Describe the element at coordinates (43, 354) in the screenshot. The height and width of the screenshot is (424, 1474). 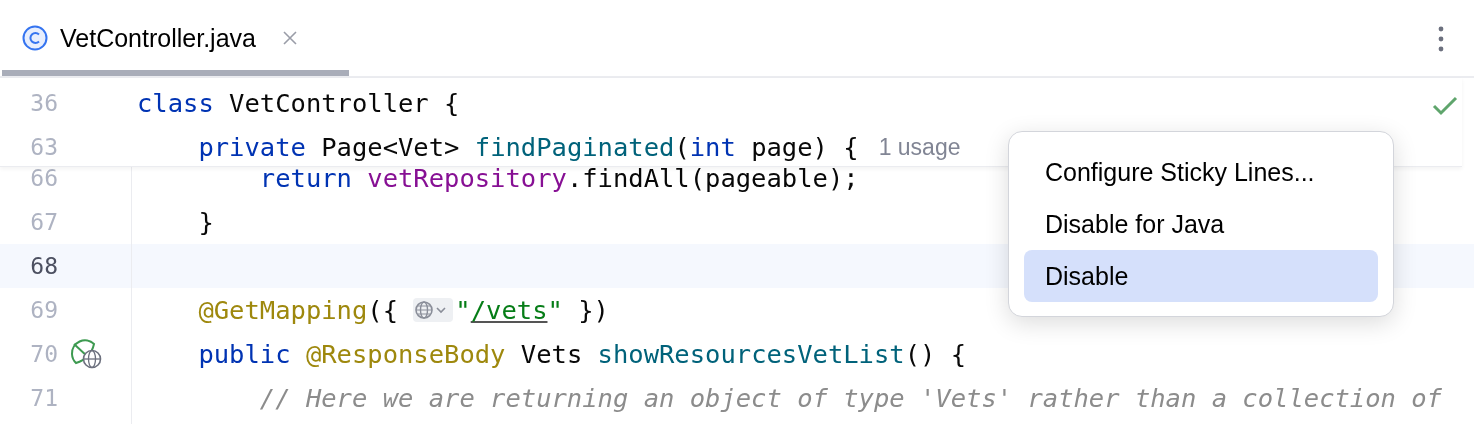
I see `line-number: 70` at that location.